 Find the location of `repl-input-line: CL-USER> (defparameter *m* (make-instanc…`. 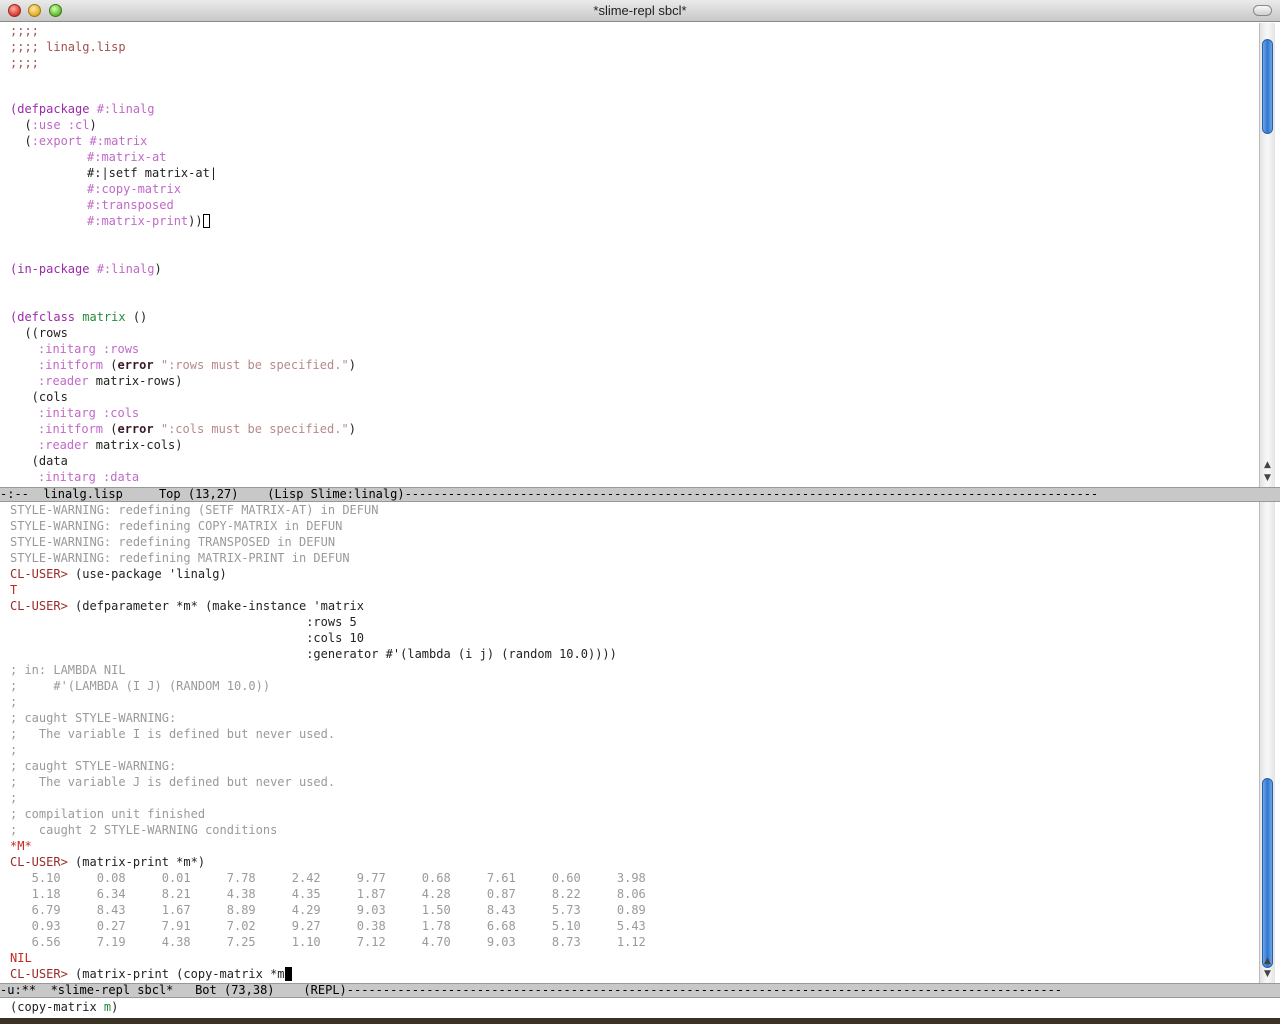

repl-input-line: CL-USER> (defparameter *m* (make-instanc… is located at coordinates (187, 606).